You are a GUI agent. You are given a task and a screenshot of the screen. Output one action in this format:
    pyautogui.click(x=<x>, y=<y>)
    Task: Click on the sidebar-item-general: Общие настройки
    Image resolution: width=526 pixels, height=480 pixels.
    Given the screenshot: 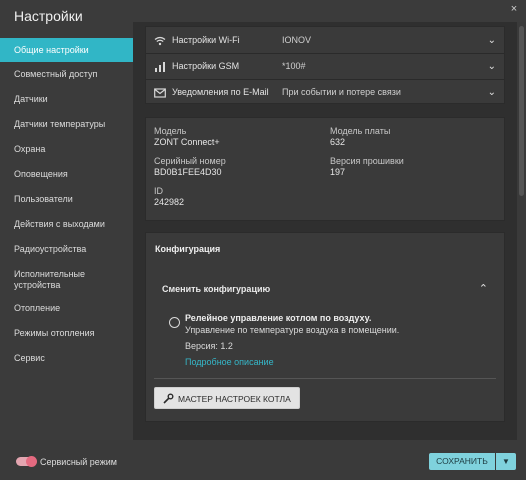 What is the action you would take?
    pyautogui.click(x=66, y=50)
    